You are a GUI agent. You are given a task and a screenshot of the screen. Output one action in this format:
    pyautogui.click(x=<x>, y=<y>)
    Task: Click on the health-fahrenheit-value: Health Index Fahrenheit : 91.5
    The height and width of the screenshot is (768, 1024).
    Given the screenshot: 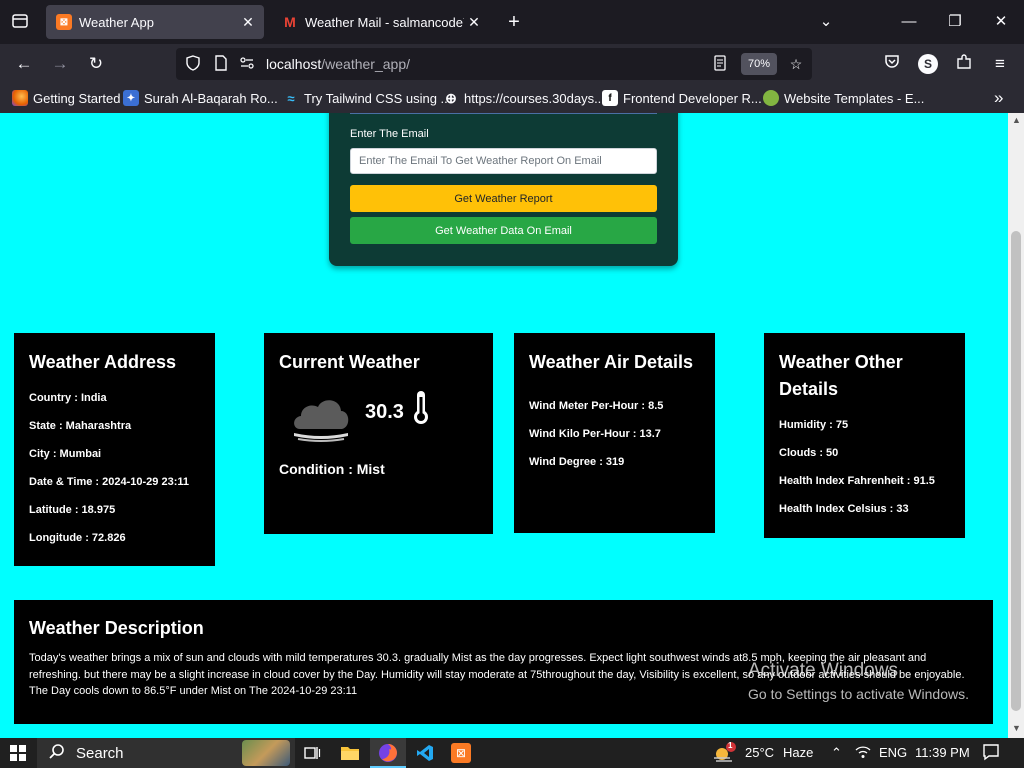 What is the action you would take?
    pyautogui.click(x=857, y=481)
    